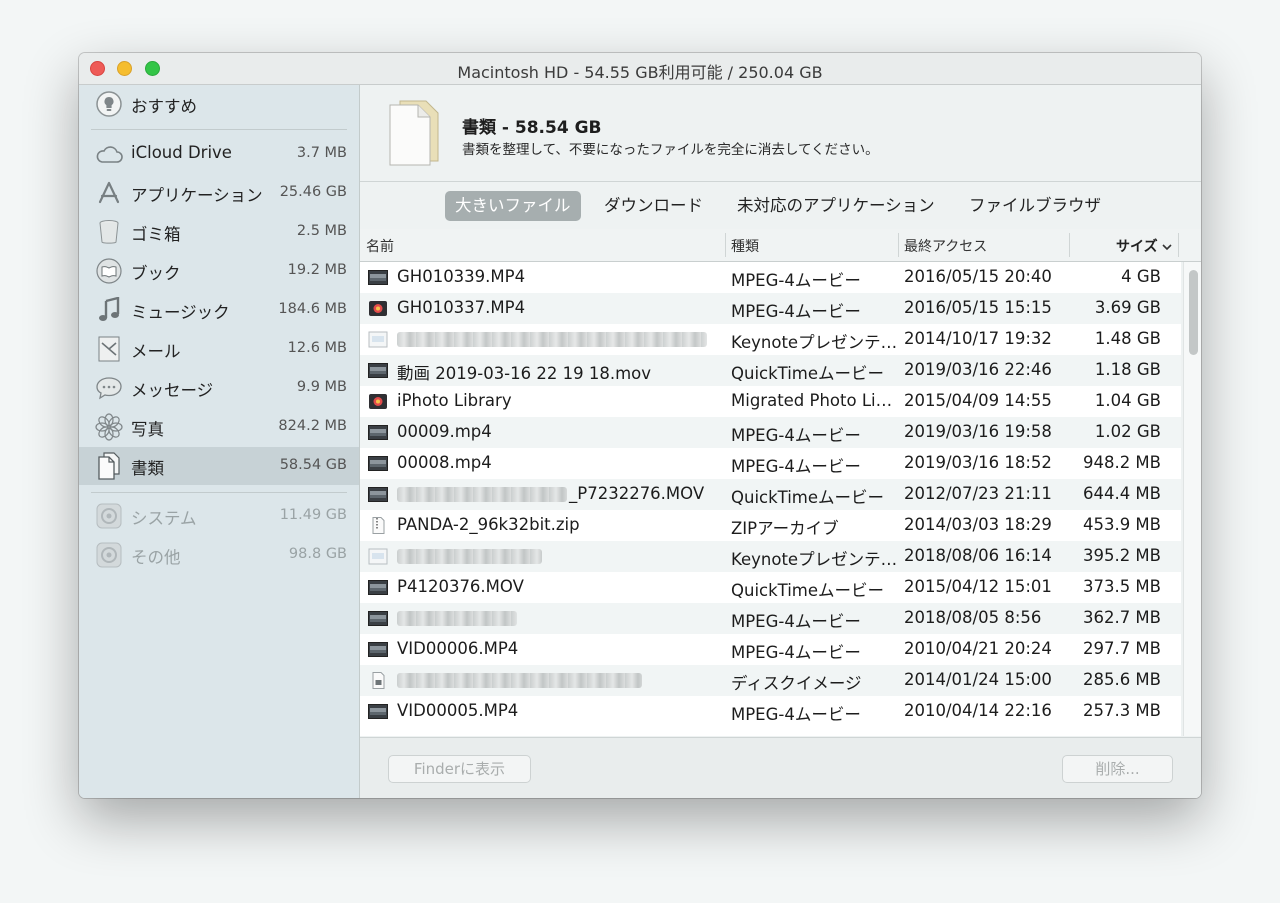 The image size is (1280, 903). I want to click on sidebar-item-books: ブック 19.2 MB, so click(219, 271).